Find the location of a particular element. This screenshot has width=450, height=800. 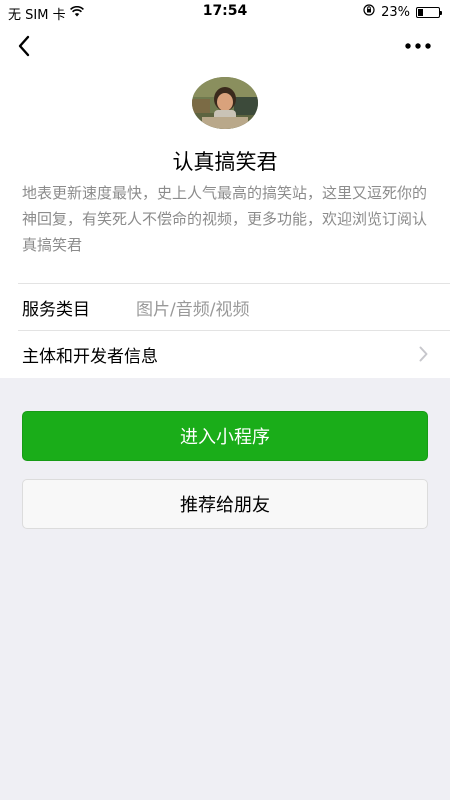

chevron-left-icon is located at coordinates (24, 46).